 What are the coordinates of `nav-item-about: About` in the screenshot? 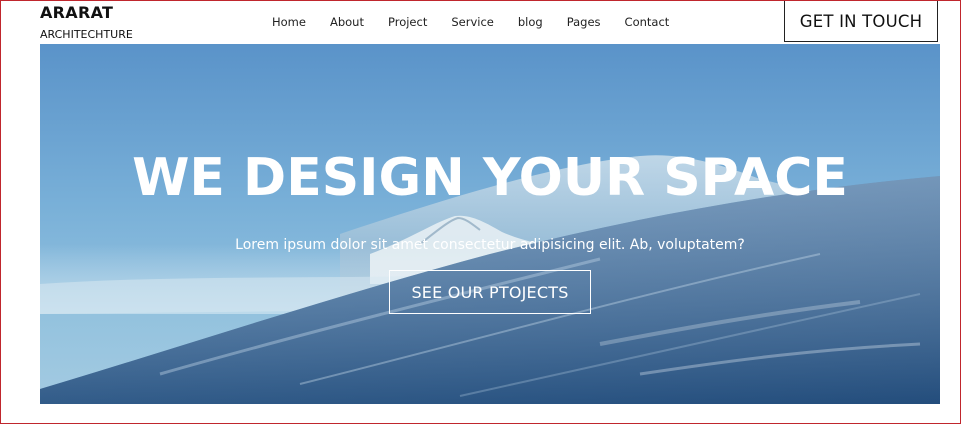 It's located at (347, 22).